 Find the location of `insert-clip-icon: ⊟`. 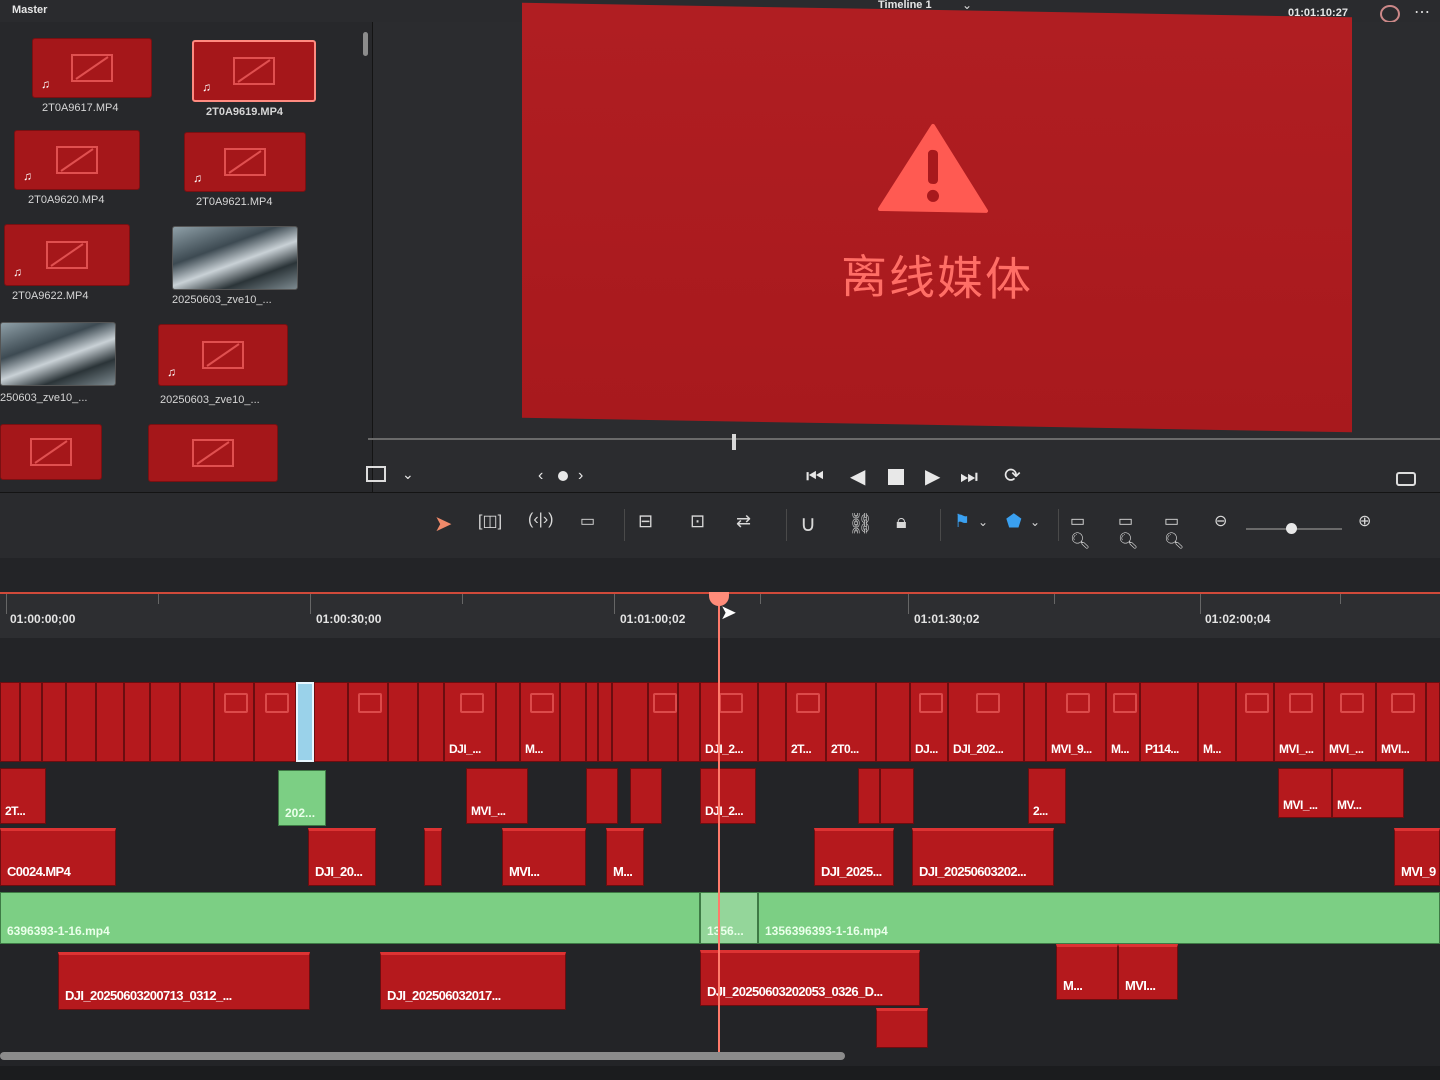

insert-clip-icon: ⊟ is located at coordinates (655, 524).